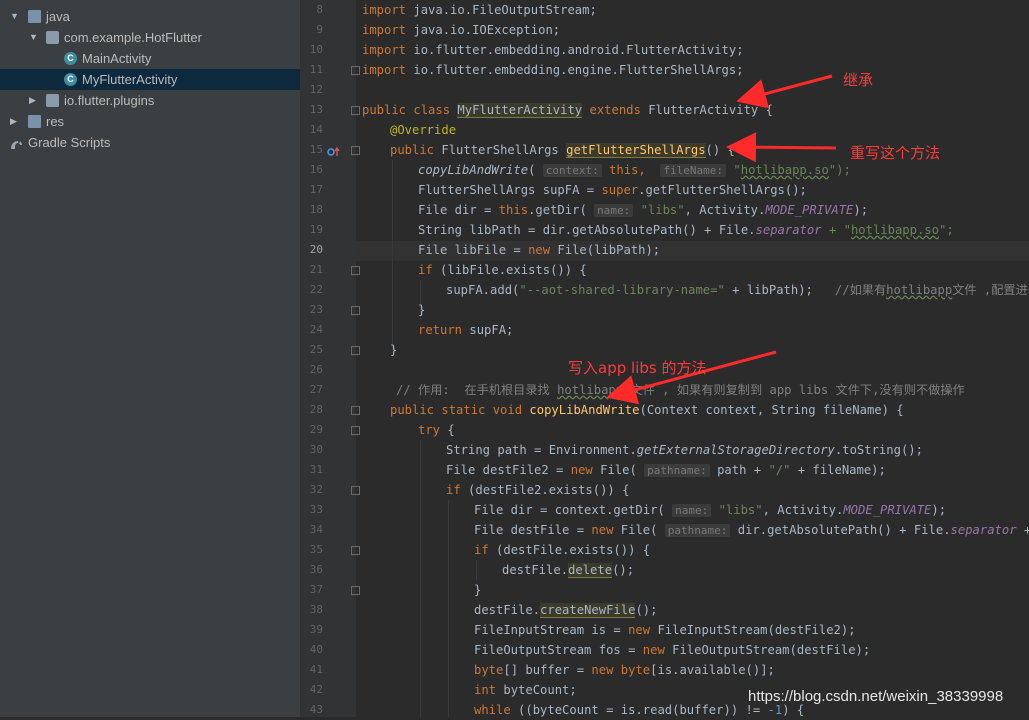  What do you see at coordinates (316, 689) in the screenshot?
I see `line-number: 42` at bounding box center [316, 689].